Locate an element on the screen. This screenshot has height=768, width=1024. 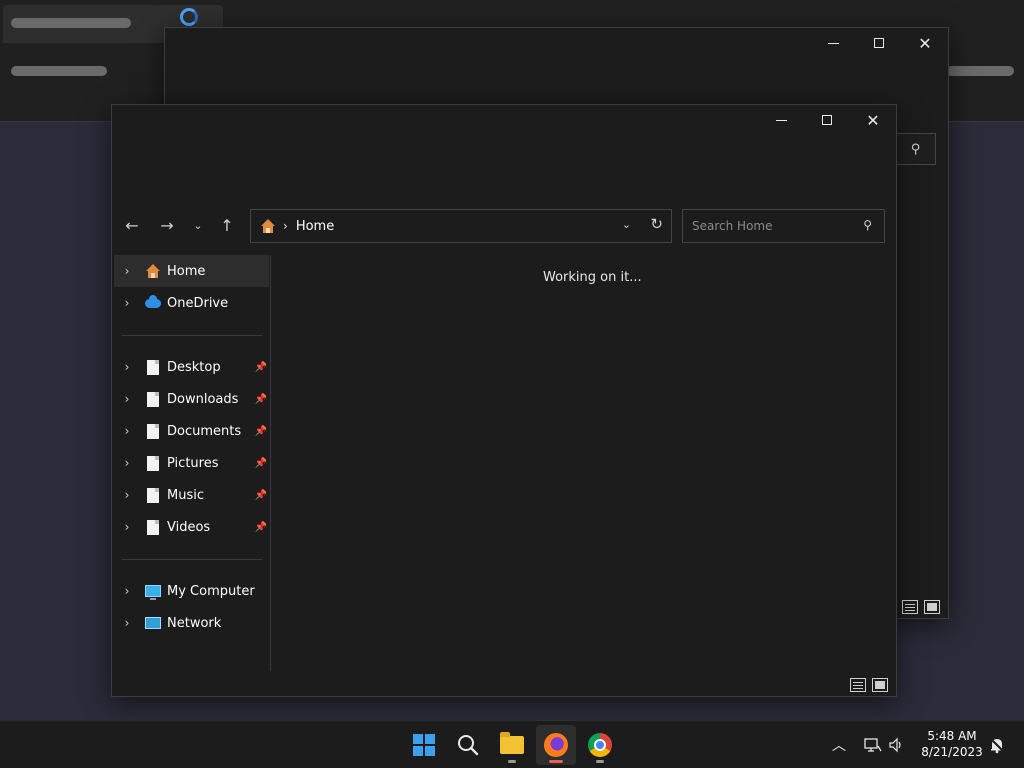
network-status-icon is located at coordinates (873, 745).